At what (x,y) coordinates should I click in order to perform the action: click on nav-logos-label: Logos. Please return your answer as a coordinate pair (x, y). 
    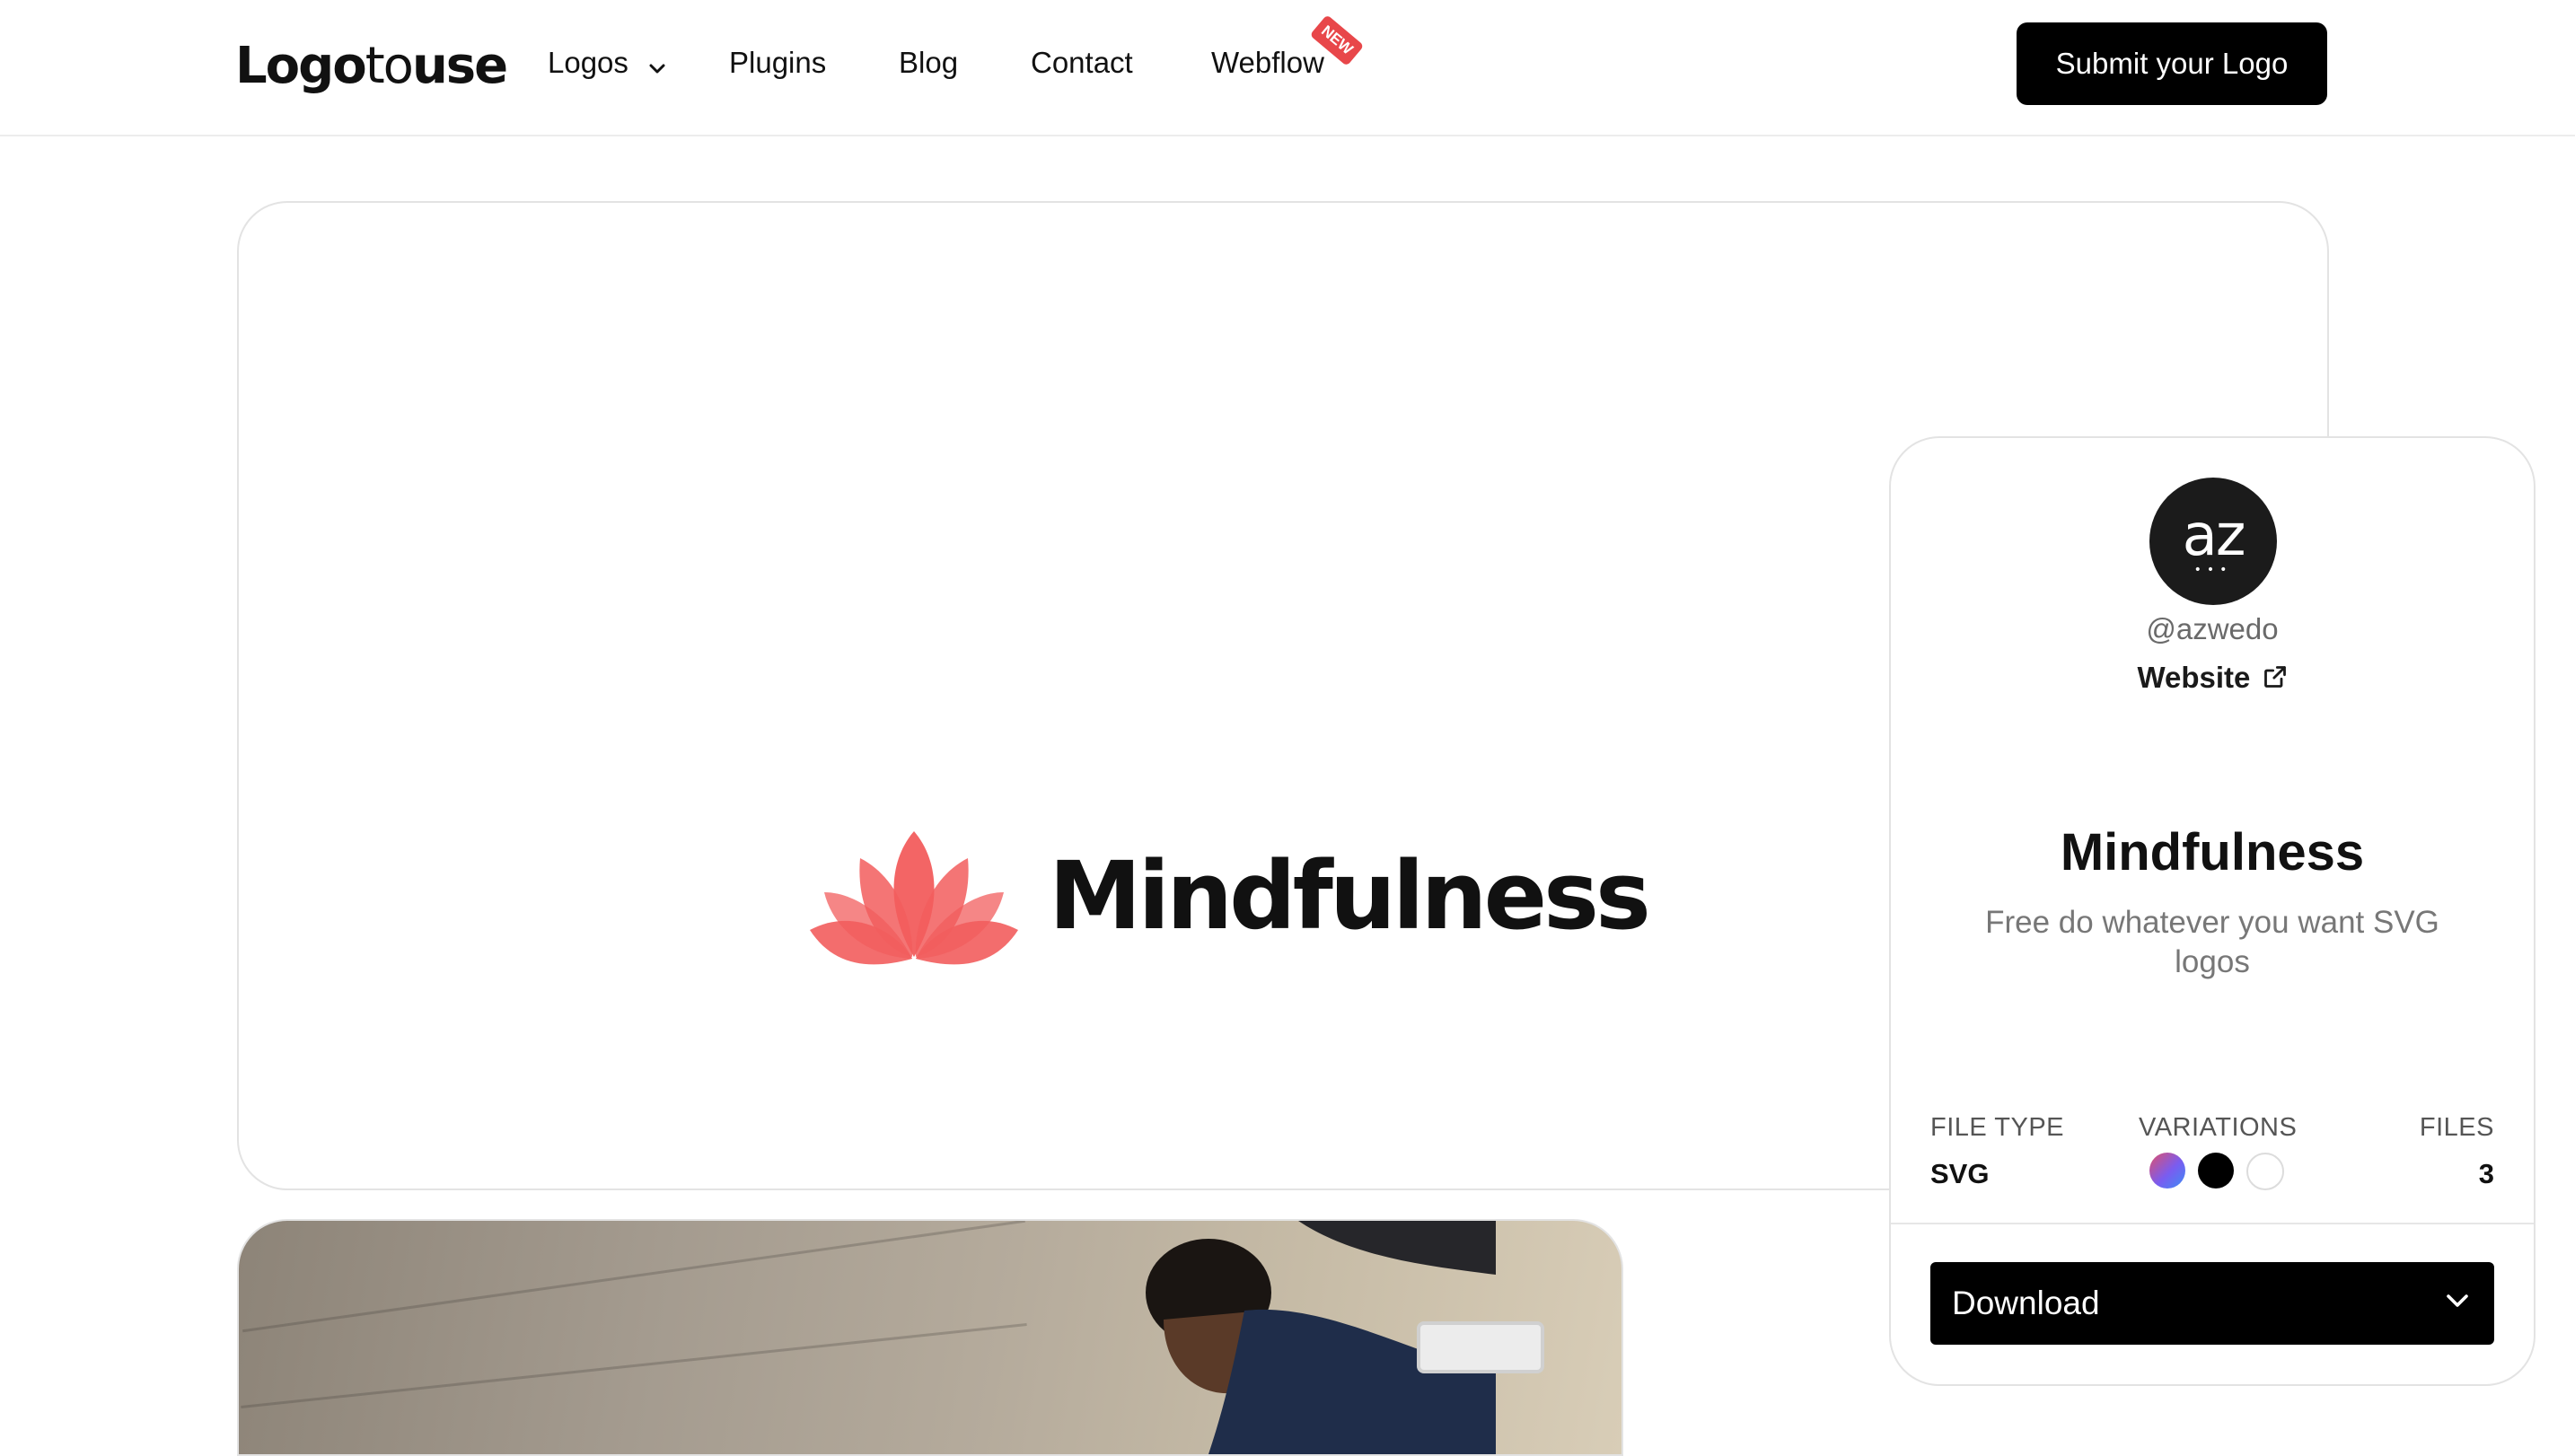
    Looking at the image, I should click on (588, 63).